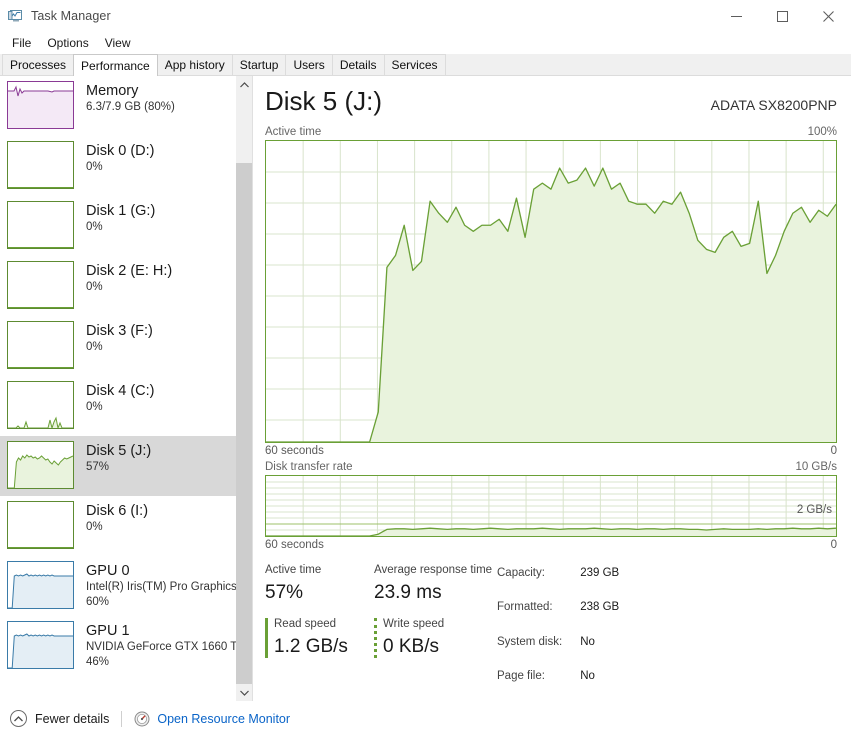  Describe the element at coordinates (828, 16) in the screenshot. I see `close-button` at that location.